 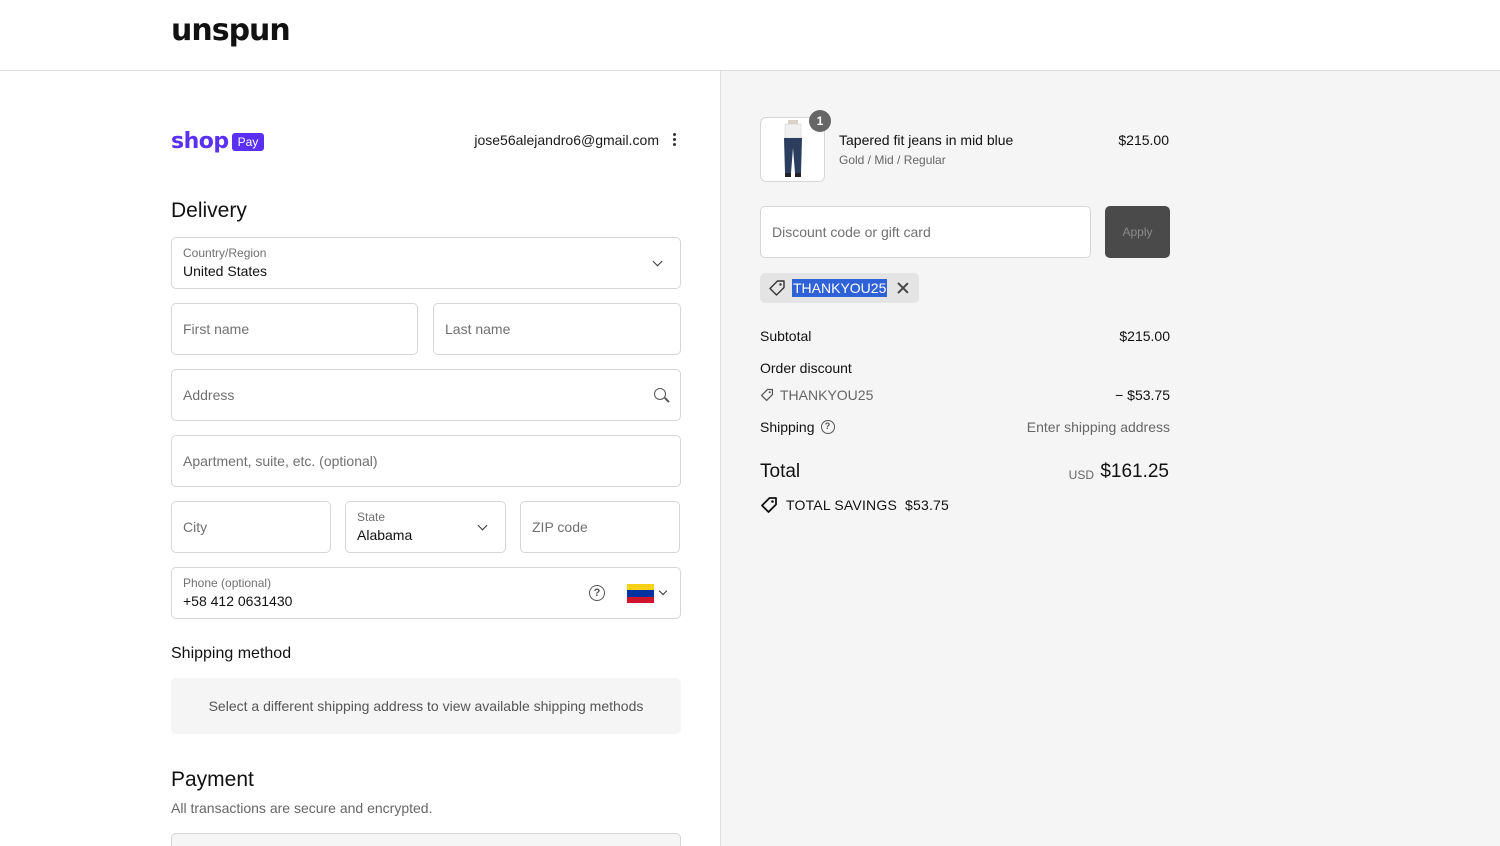 What do you see at coordinates (1134, 471) in the screenshot?
I see `total-value: $161.25` at bounding box center [1134, 471].